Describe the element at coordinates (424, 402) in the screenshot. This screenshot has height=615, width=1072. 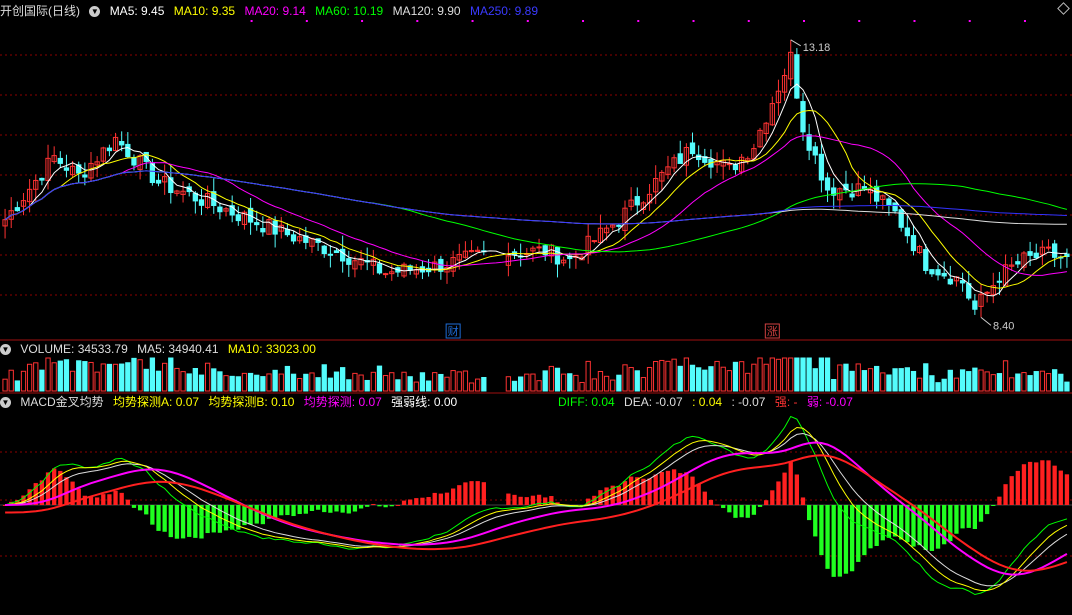
I see `strength-line-label: 强弱线: 0.00` at that location.